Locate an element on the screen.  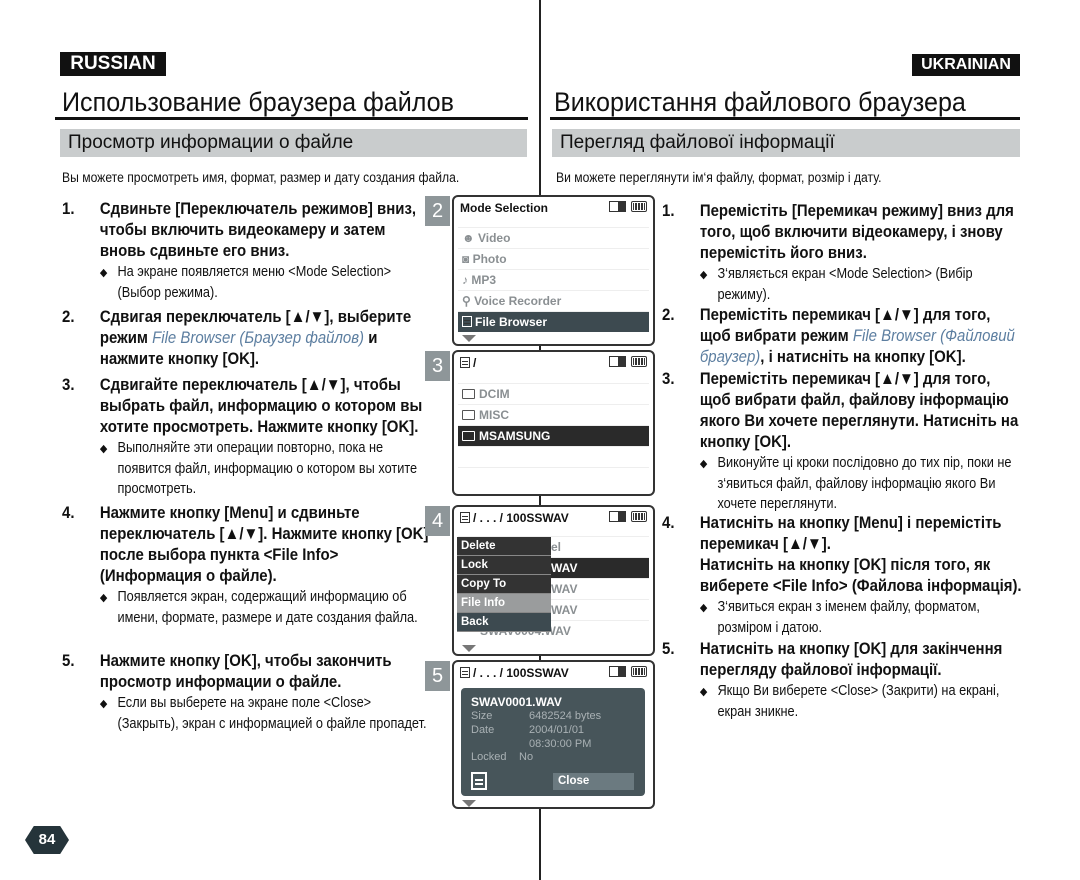
microphone-icon: ⚲ is located at coordinates (468, 301).